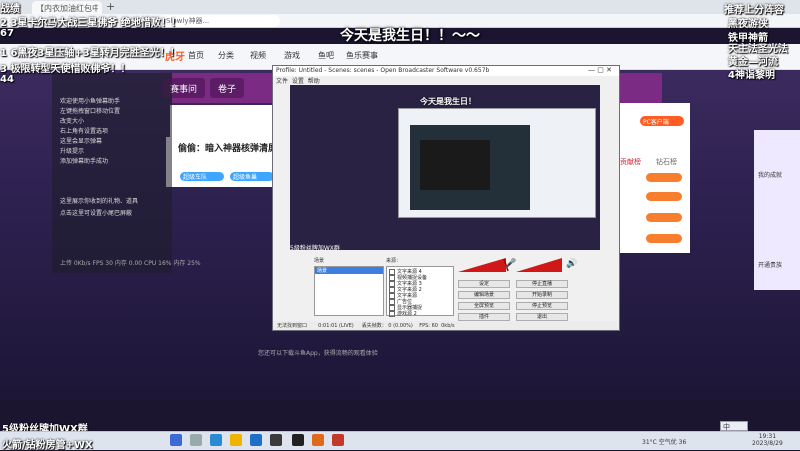 This screenshot has height=451, width=800. What do you see at coordinates (130, 263) in the screenshot?
I see `hud-stats: 上传 0Kb/s FPS 30 内存 0.00 CPU 16% 内存 25%` at bounding box center [130, 263].